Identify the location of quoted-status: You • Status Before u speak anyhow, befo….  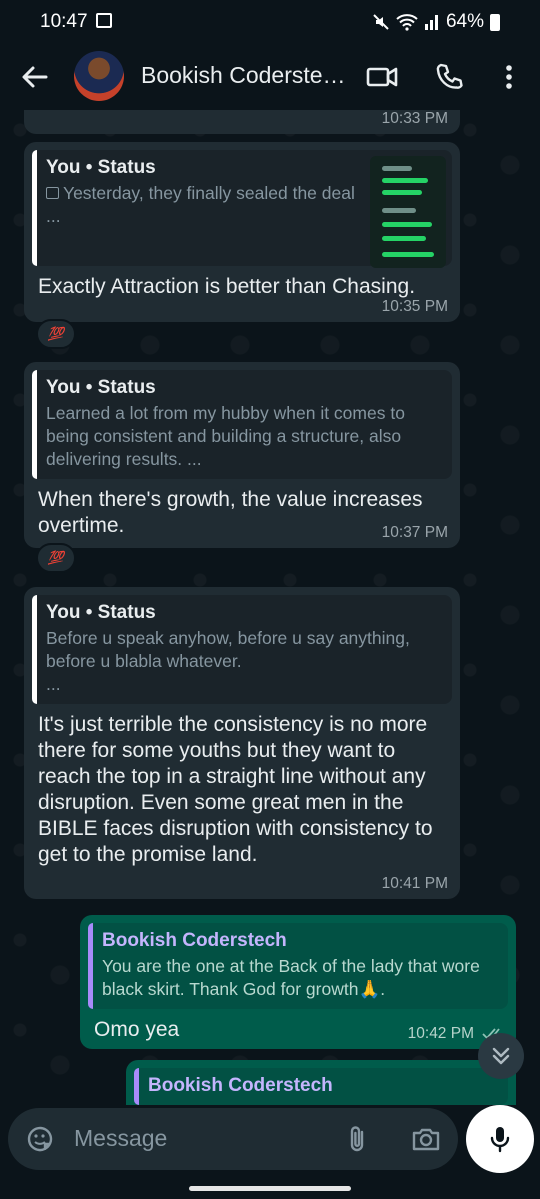
(242, 649).